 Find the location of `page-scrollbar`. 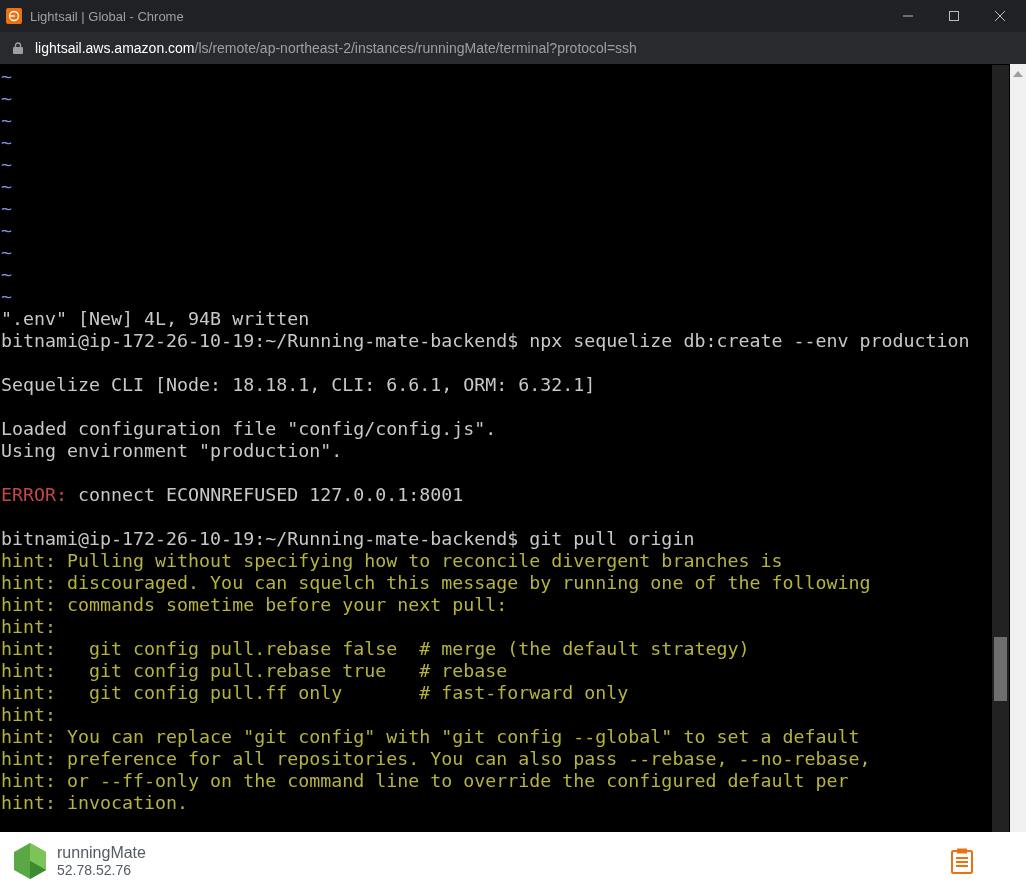

page-scrollbar is located at coordinates (1018, 448).